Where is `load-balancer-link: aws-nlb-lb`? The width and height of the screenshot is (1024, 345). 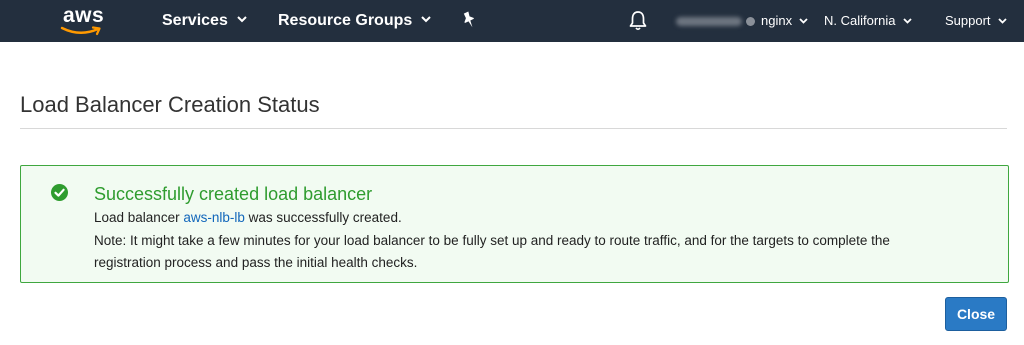
load-balancer-link: aws-nlb-lb is located at coordinates (214, 217).